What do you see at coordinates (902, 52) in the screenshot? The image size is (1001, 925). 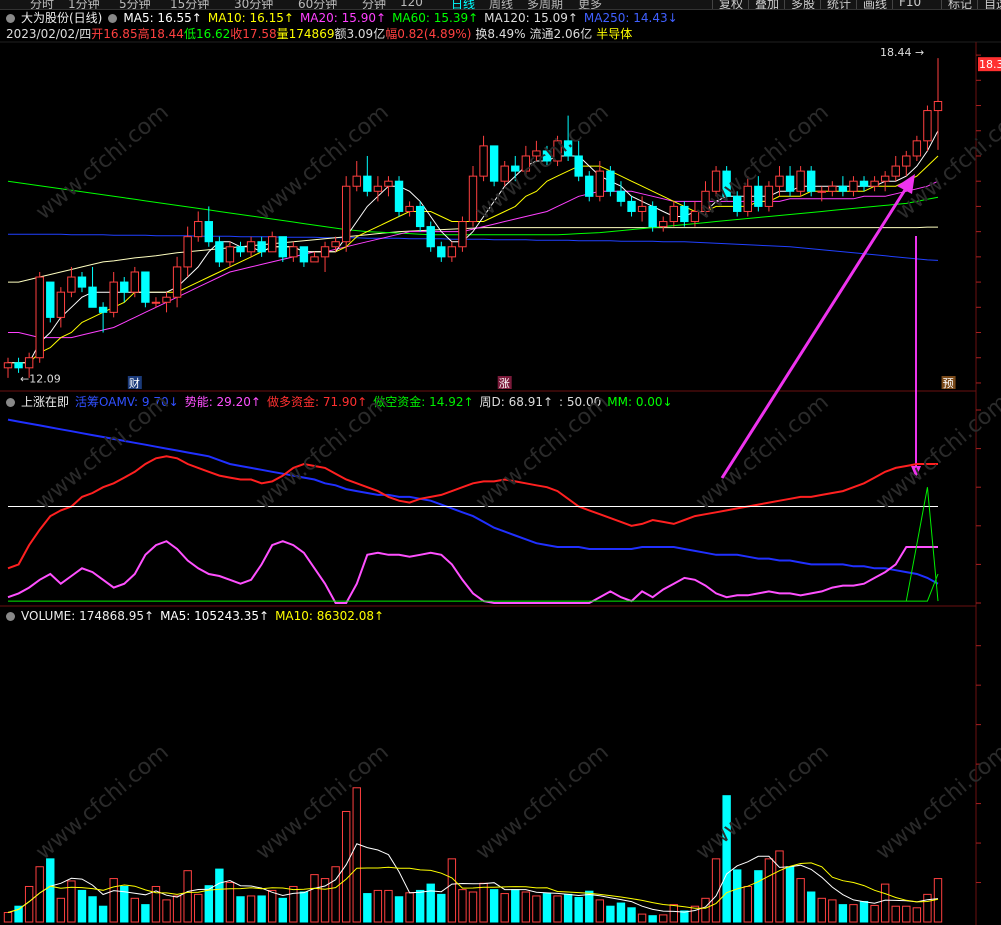 I see `high-price-label: 18.44 →` at bounding box center [902, 52].